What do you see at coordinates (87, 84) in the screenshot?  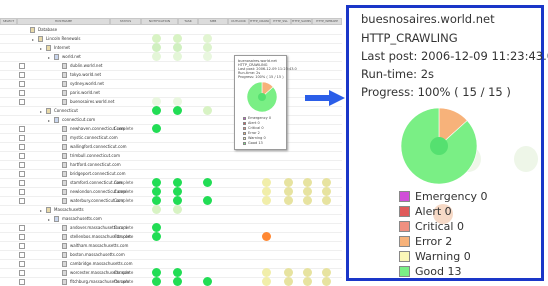 I see `host-name-label: sydney.world.net` at bounding box center [87, 84].